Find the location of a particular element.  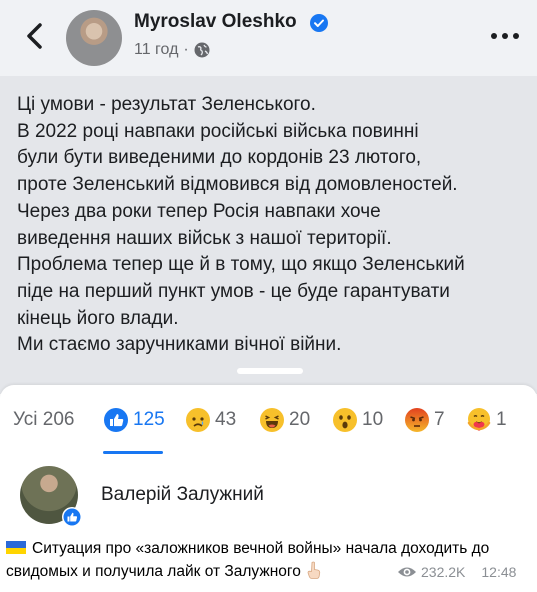

post-time: 11 год is located at coordinates (156, 49).